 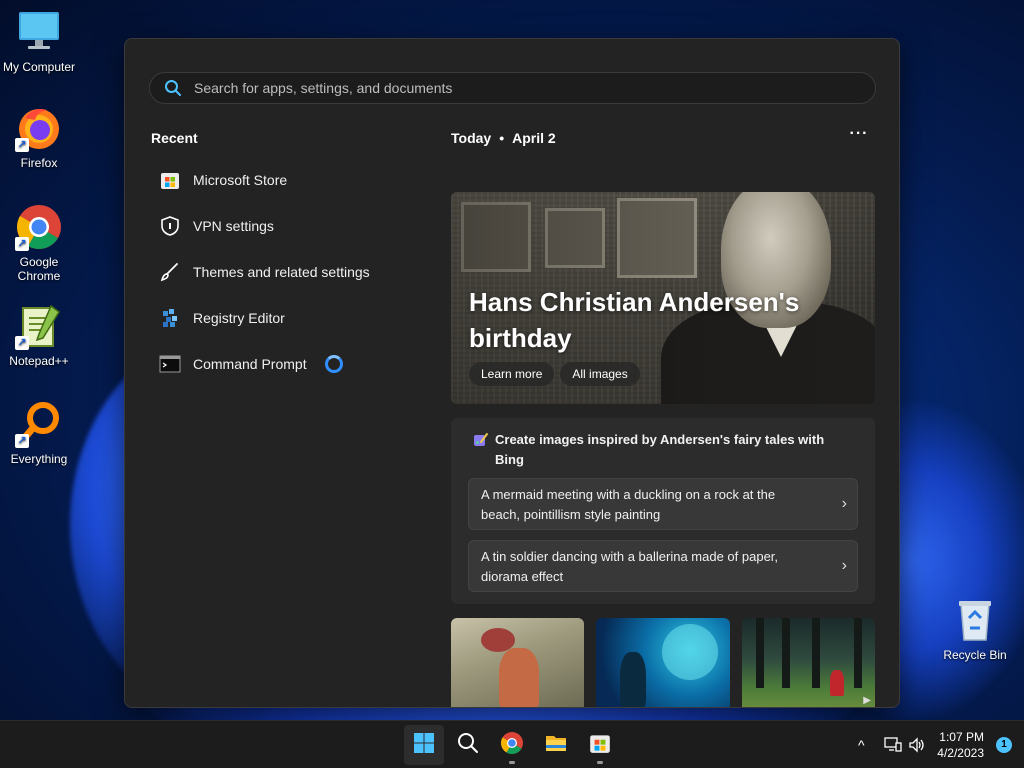 I want to click on recent-item-registry-editor: Registry Editor, so click(x=291, y=318).